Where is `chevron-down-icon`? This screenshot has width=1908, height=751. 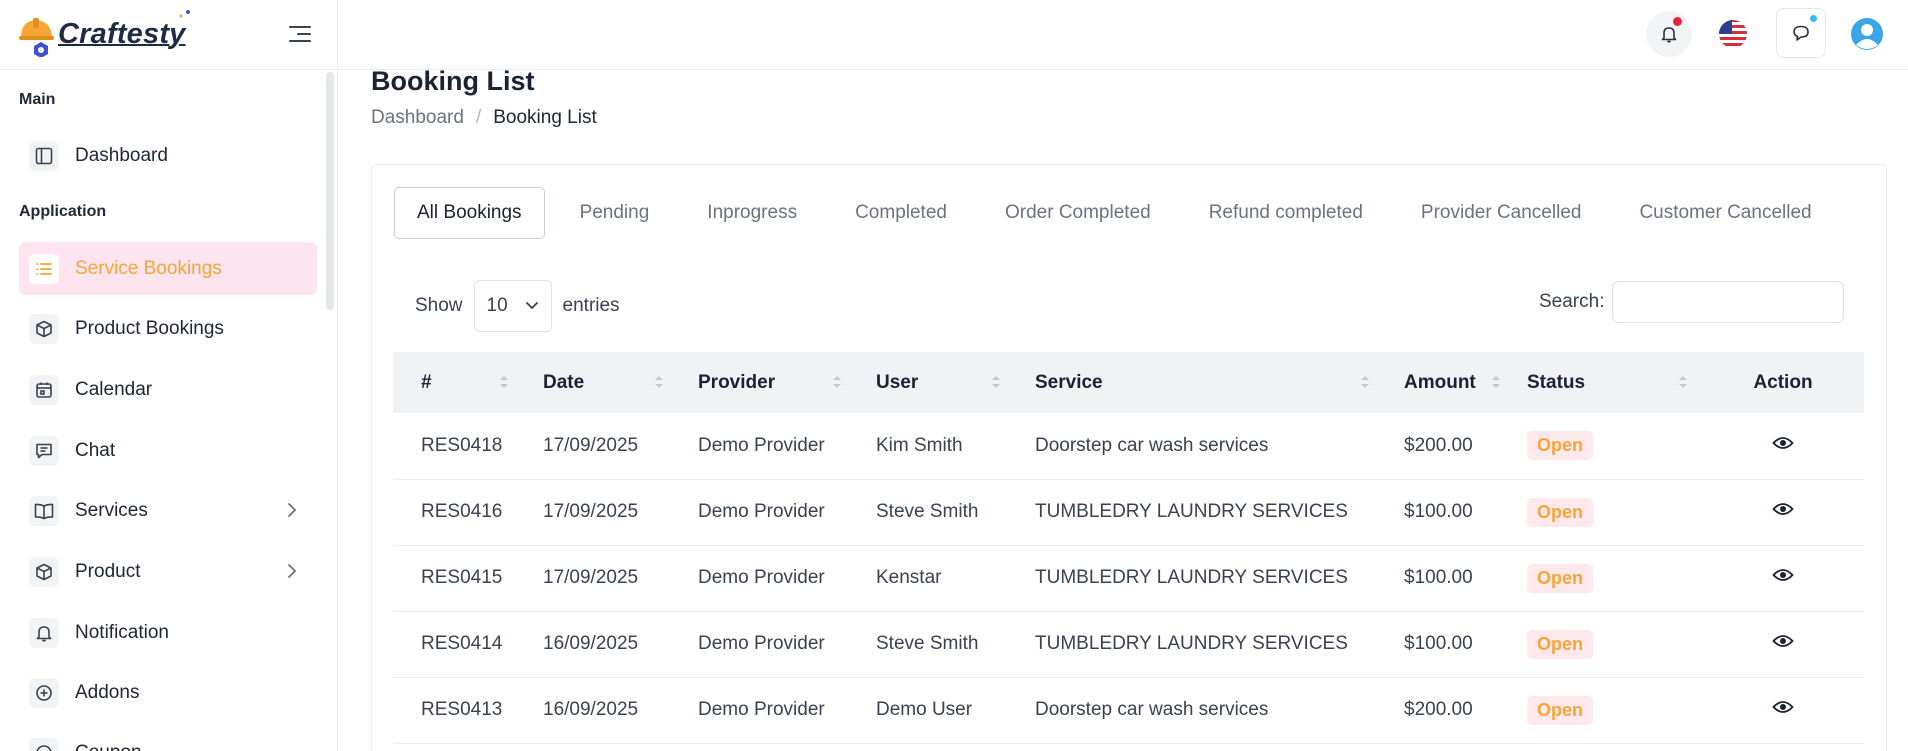 chevron-down-icon is located at coordinates (531, 306).